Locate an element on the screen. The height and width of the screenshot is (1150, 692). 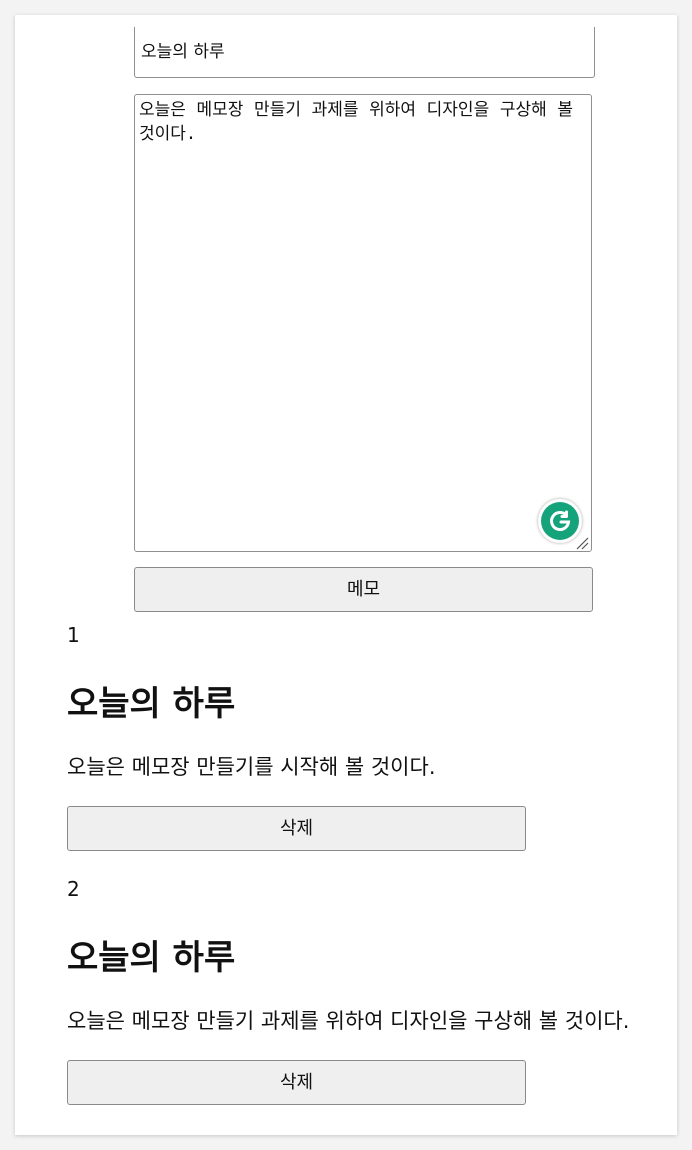
memo-index: 1 is located at coordinates (73, 635).